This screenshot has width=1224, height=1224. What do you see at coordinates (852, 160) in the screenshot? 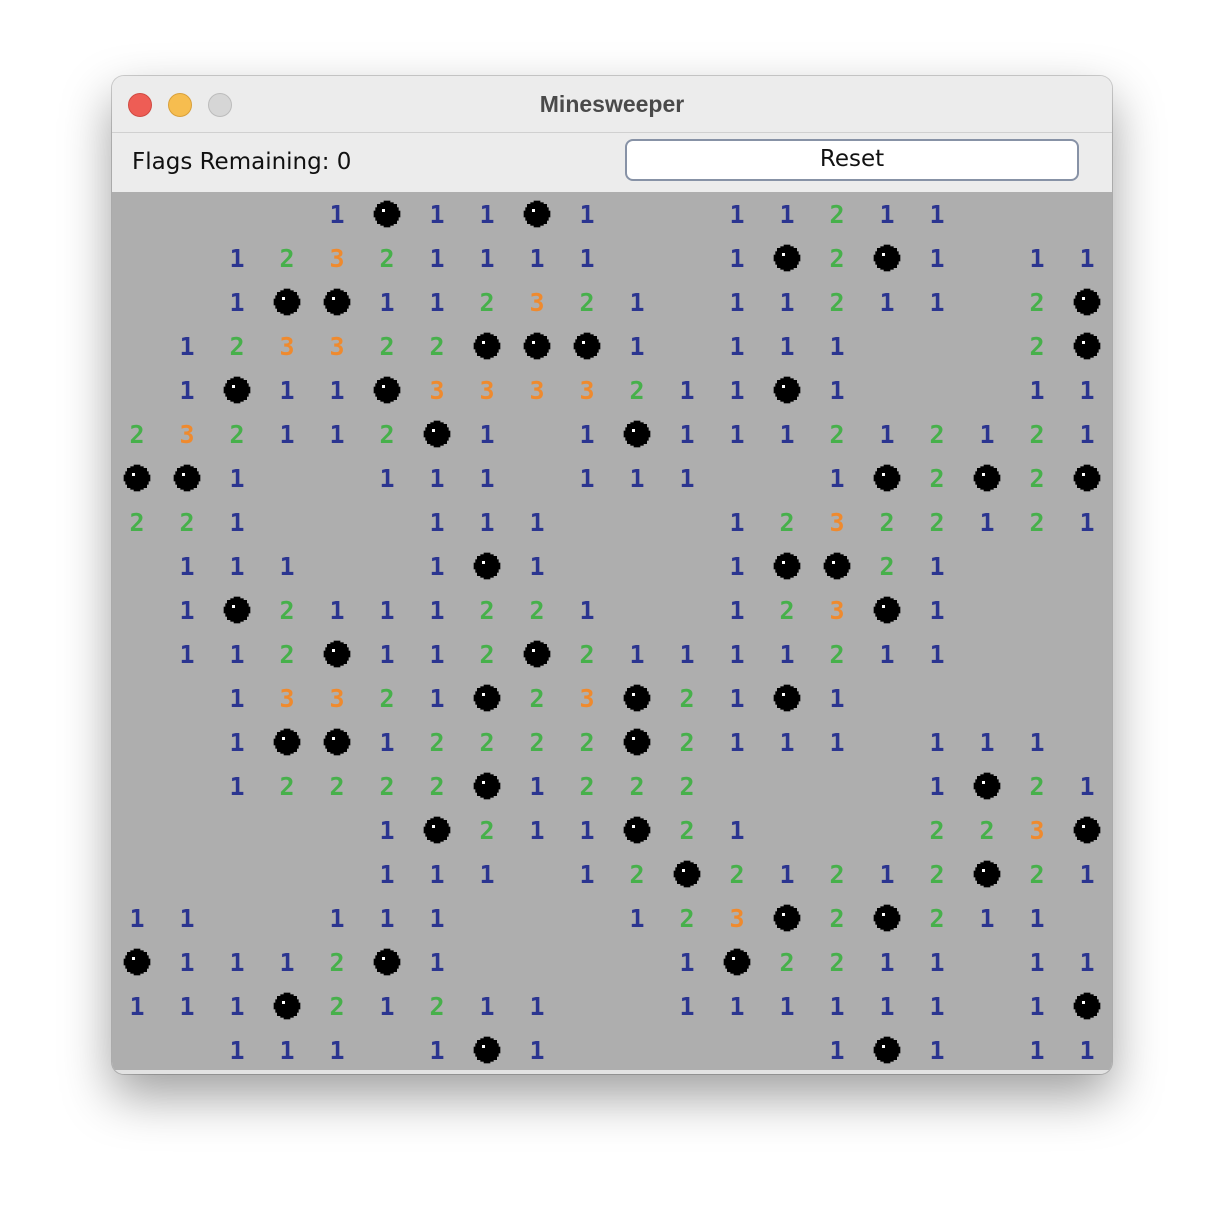
I see `reset-button: Reset` at bounding box center [852, 160].